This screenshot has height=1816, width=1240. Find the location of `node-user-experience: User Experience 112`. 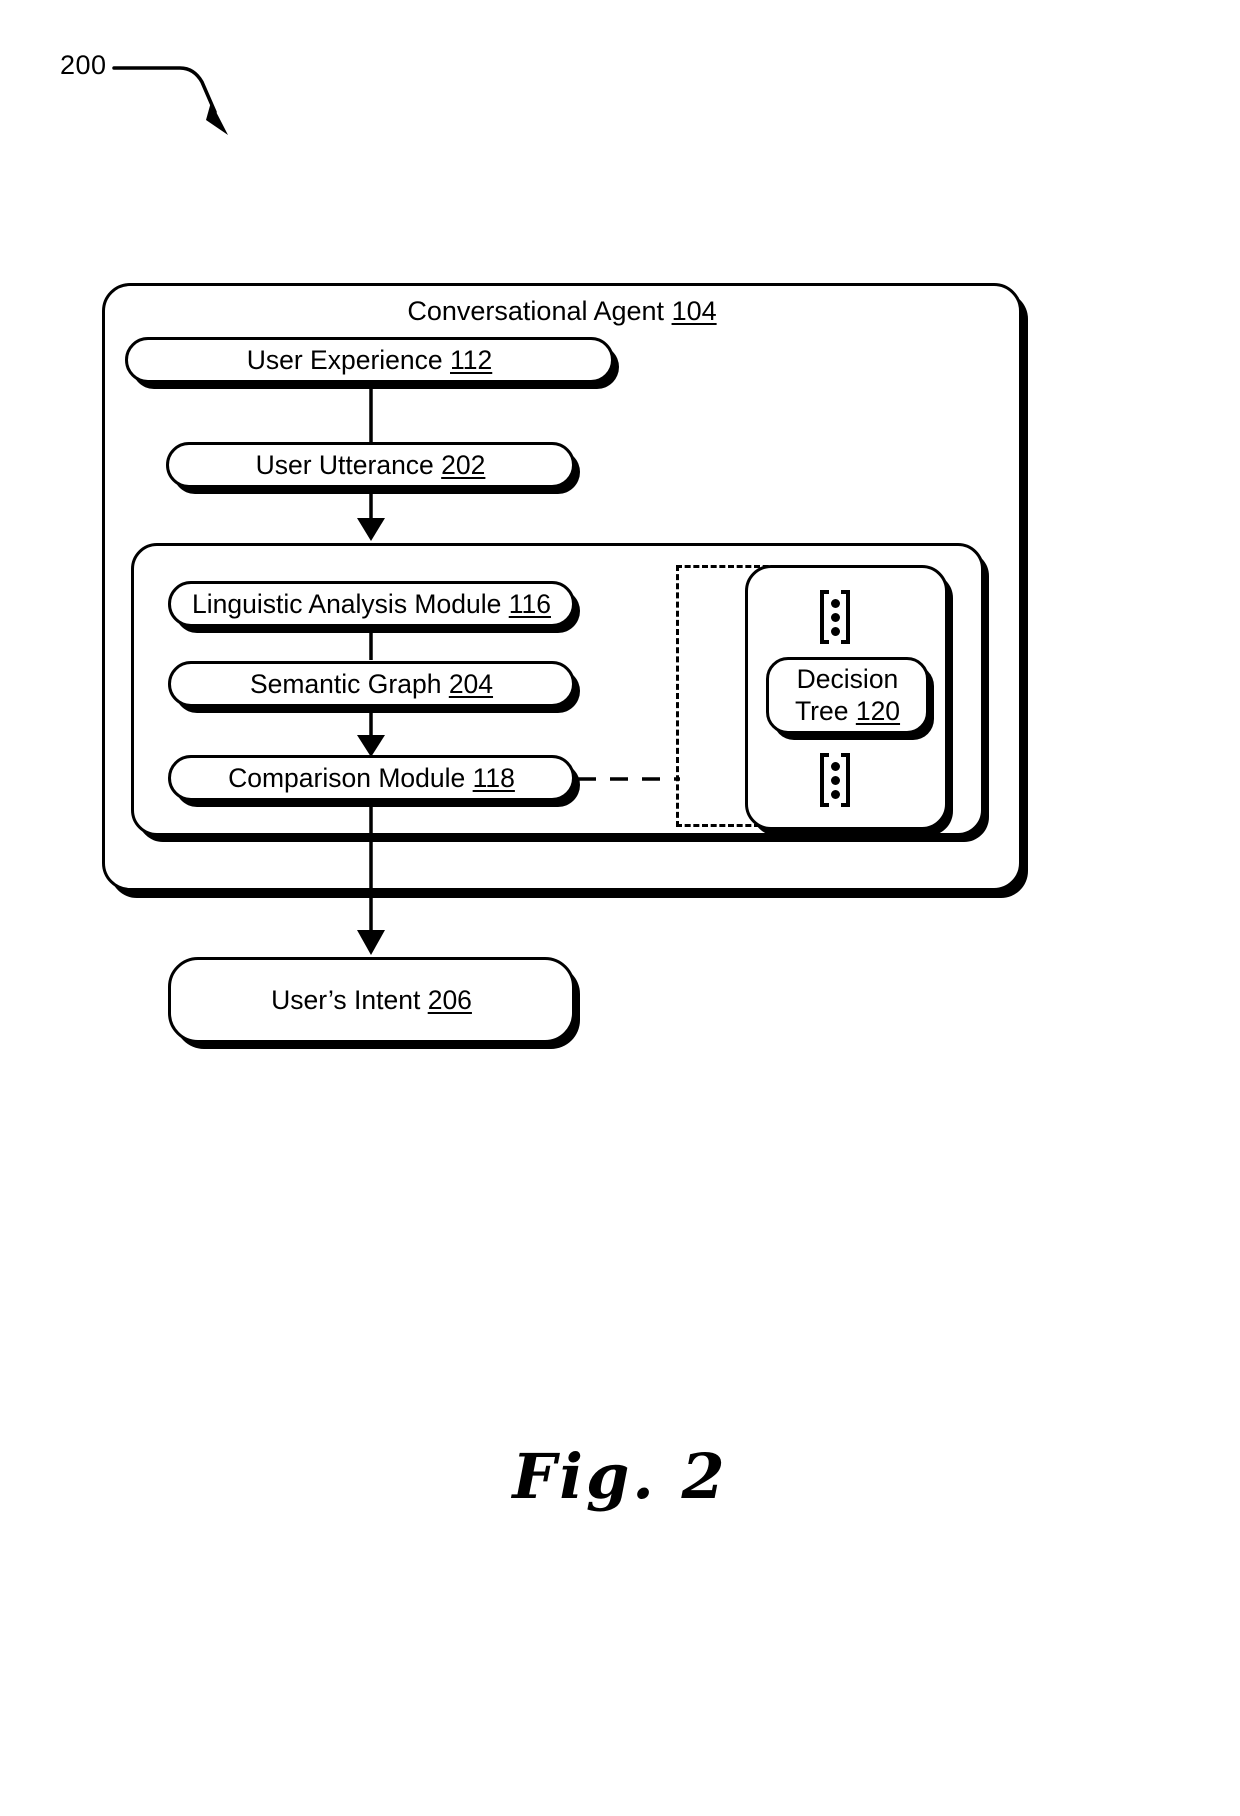

node-user-experience: User Experience 112 is located at coordinates (369, 360).